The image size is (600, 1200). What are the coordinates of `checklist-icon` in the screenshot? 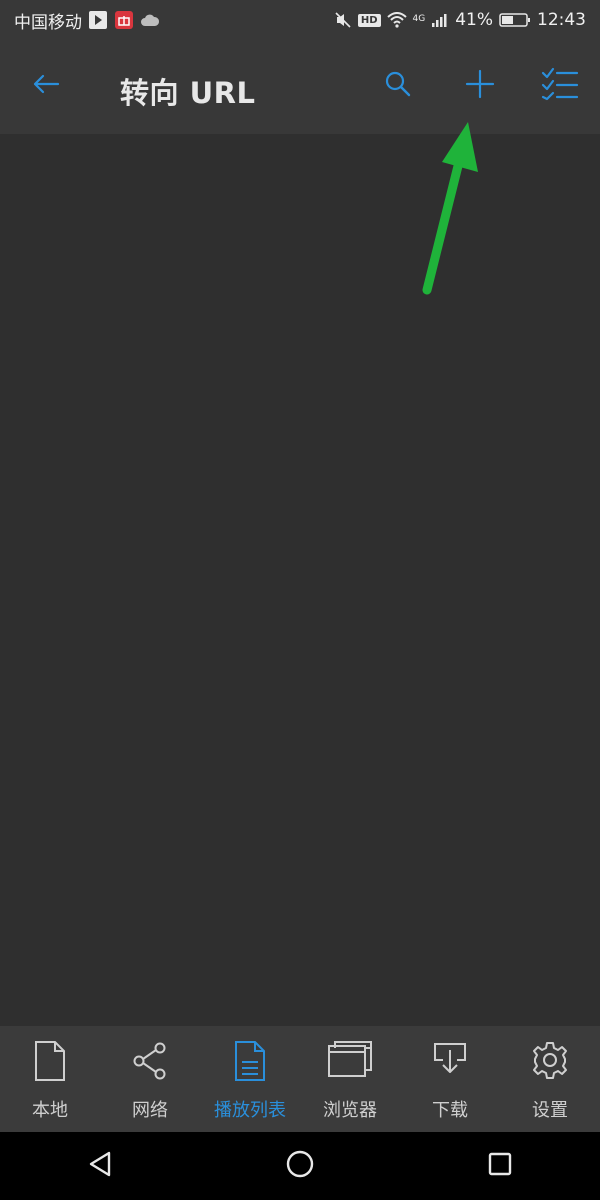 It's located at (560, 86).